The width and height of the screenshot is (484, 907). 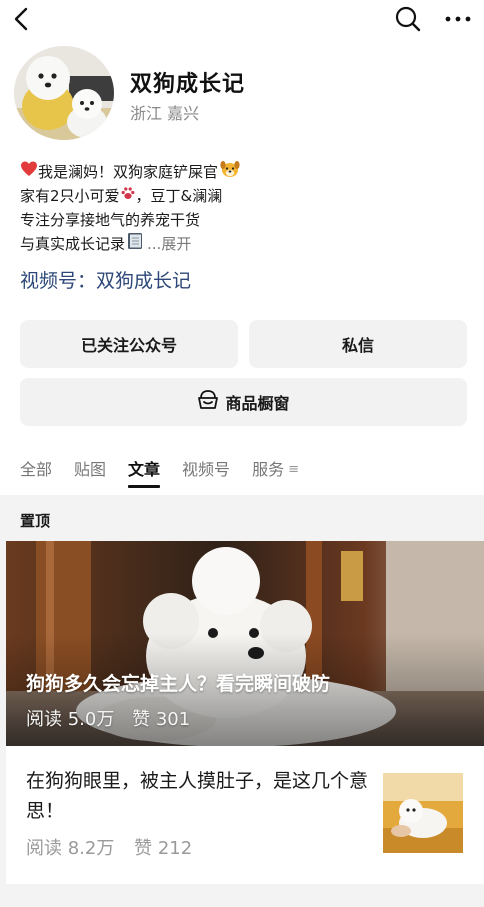 I want to click on bio-text-3: 专注分享接地气的养宠干货, so click(x=110, y=220).